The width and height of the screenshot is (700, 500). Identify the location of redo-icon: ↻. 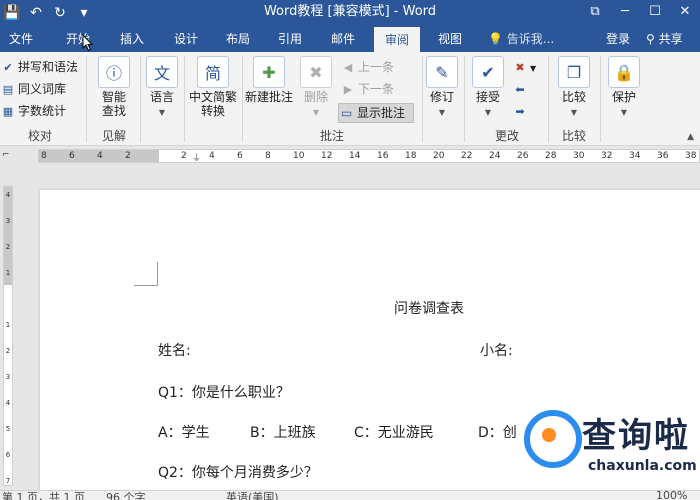
(60, 13).